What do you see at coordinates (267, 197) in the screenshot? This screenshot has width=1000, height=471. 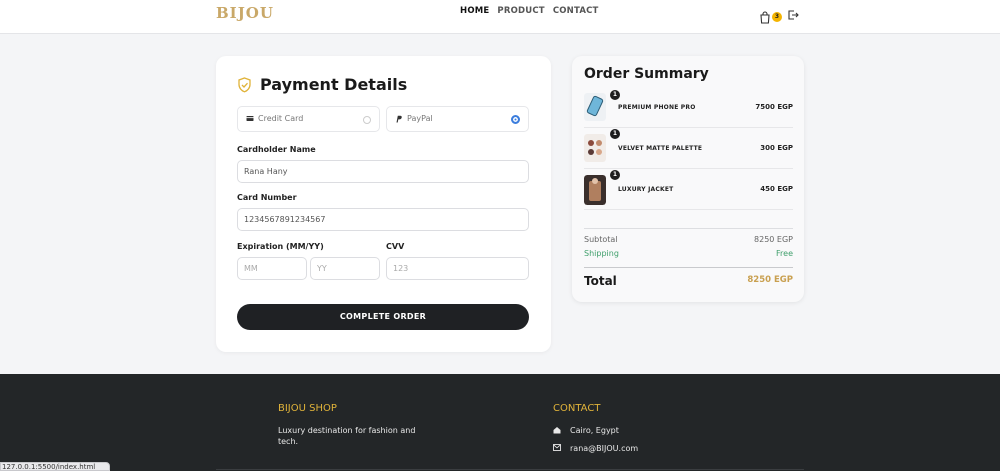 I see `card-number-label: Card Number` at bounding box center [267, 197].